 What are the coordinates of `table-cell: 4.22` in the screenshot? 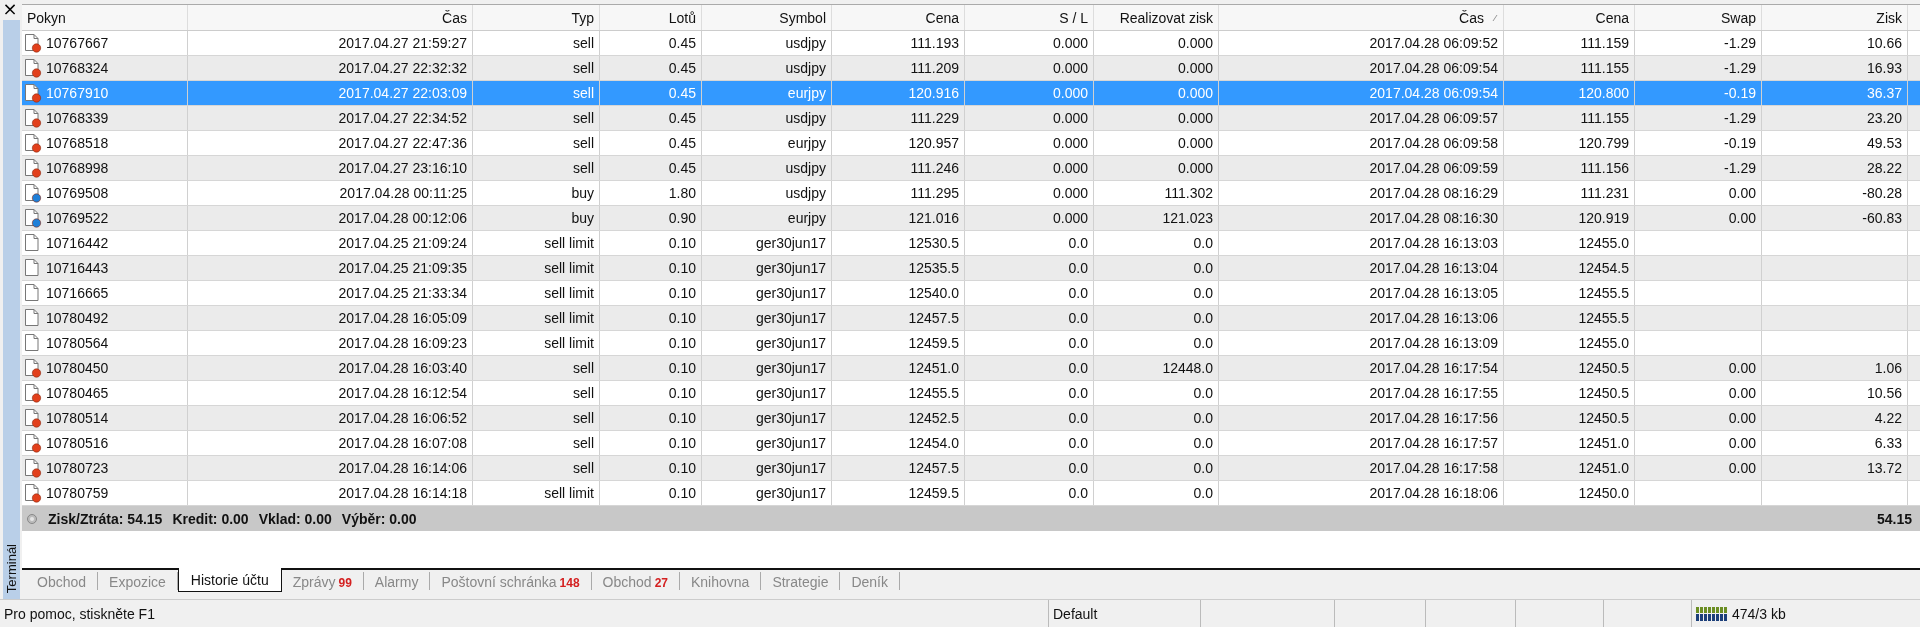 It's located at (1888, 418).